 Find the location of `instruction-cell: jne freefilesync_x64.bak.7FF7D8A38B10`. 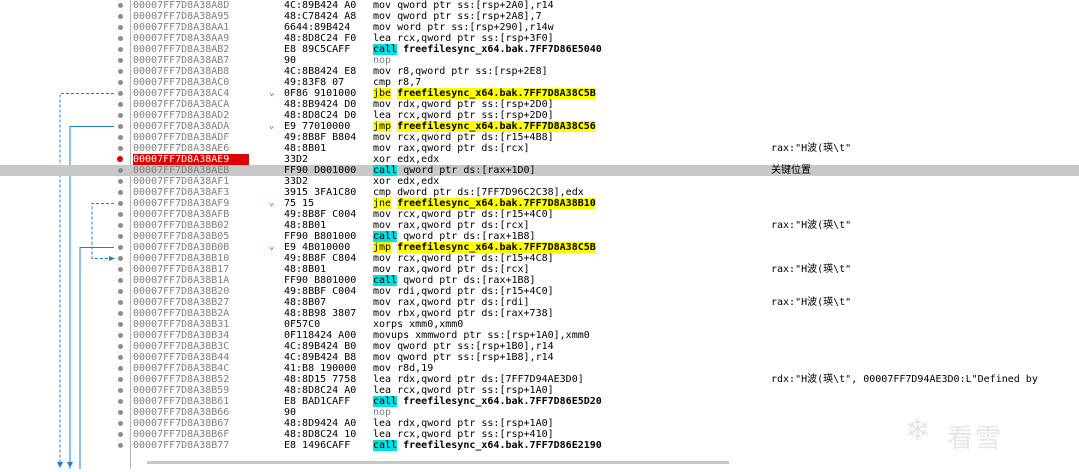

instruction-cell: jne freefilesync_x64.bak.7FF7D8A38B10 is located at coordinates (484, 203).